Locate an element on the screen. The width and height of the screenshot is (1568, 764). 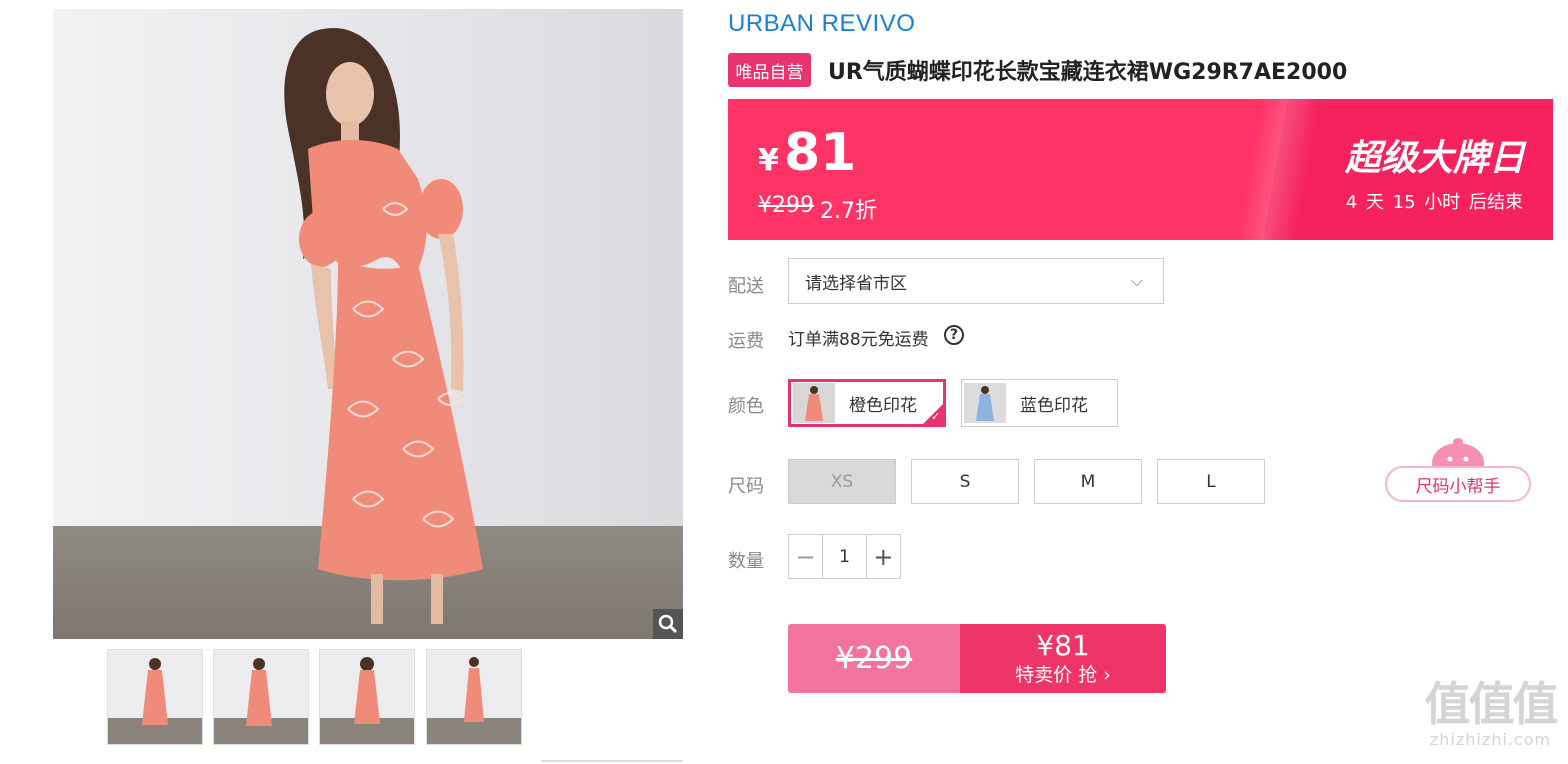
currency-symbol: ¥ is located at coordinates (768, 160).